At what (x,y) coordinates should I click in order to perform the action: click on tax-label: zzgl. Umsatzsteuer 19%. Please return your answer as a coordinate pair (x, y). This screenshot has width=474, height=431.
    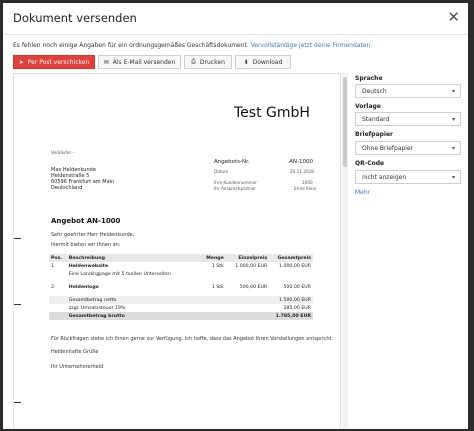
    Looking at the image, I should click on (97, 308).